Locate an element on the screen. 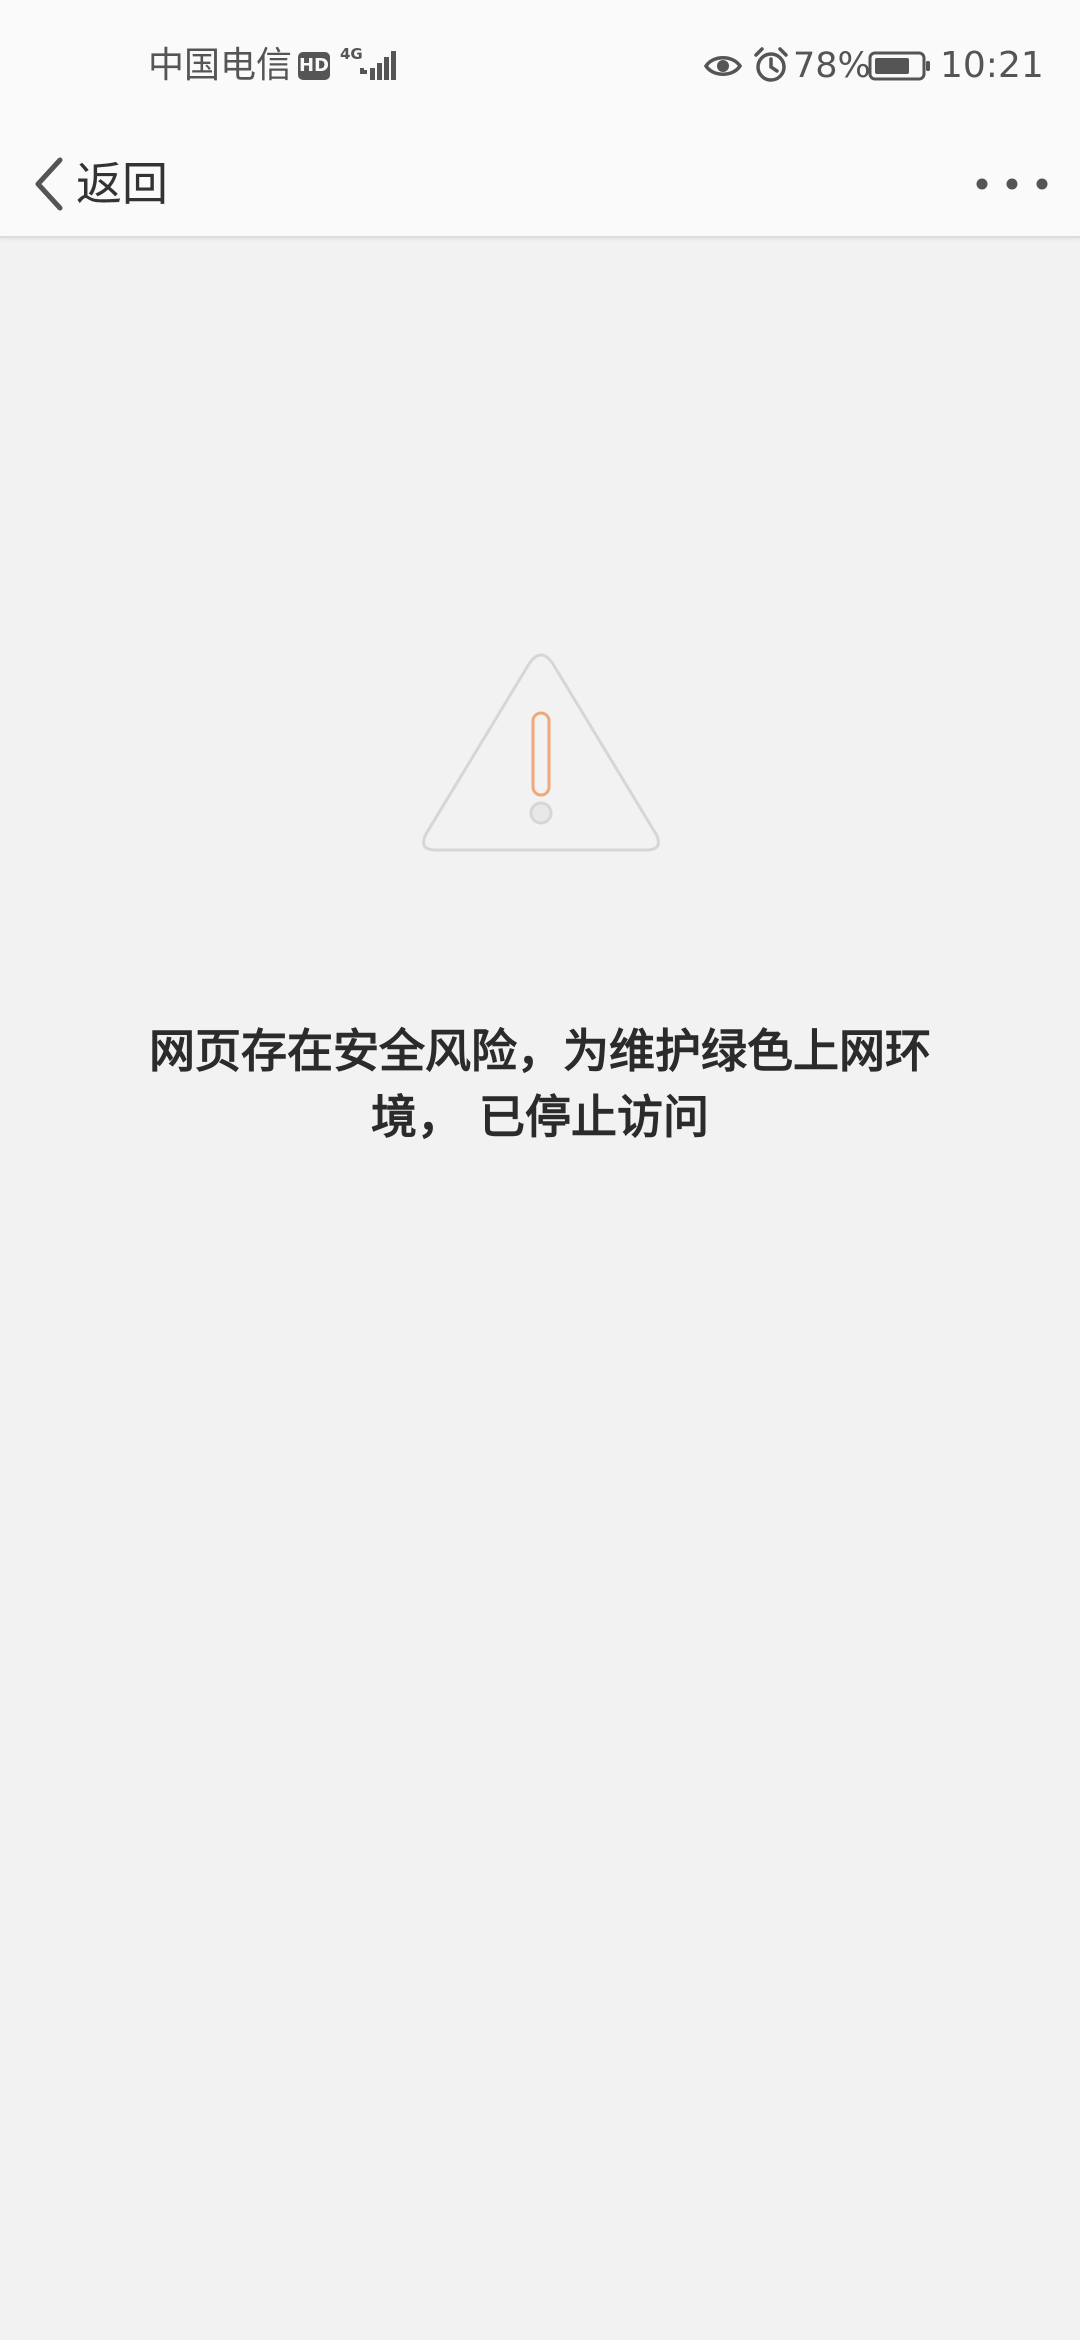 This screenshot has height=2340, width=1080. back-button: 返回 is located at coordinates (113, 184).